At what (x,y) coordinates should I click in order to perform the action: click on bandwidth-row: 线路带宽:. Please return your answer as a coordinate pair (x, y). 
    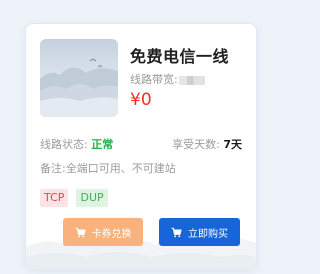
    Looking at the image, I should click on (167, 79).